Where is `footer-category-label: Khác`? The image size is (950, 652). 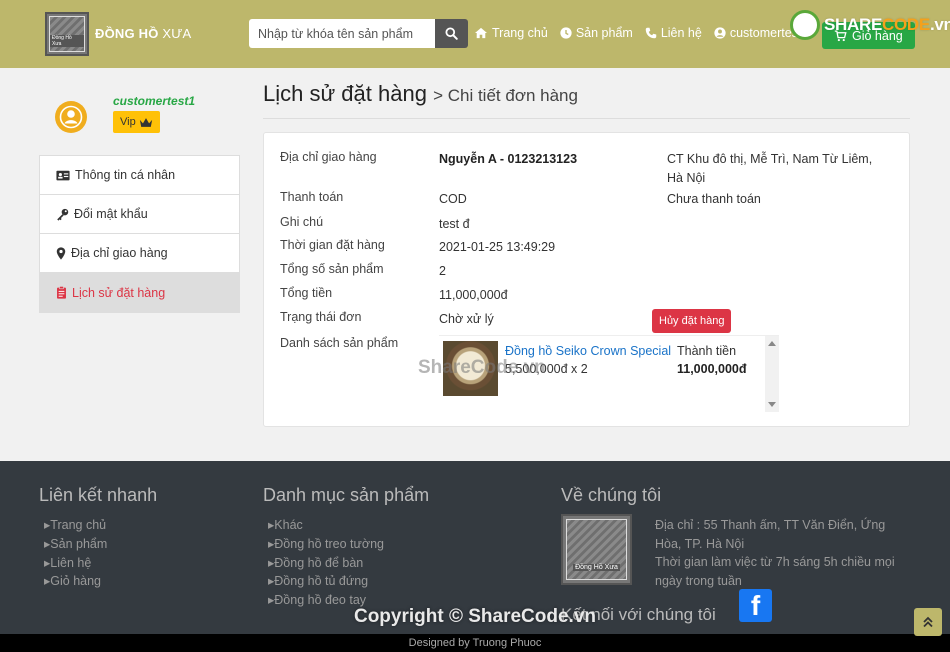 footer-category-label: Khác is located at coordinates (288, 525).